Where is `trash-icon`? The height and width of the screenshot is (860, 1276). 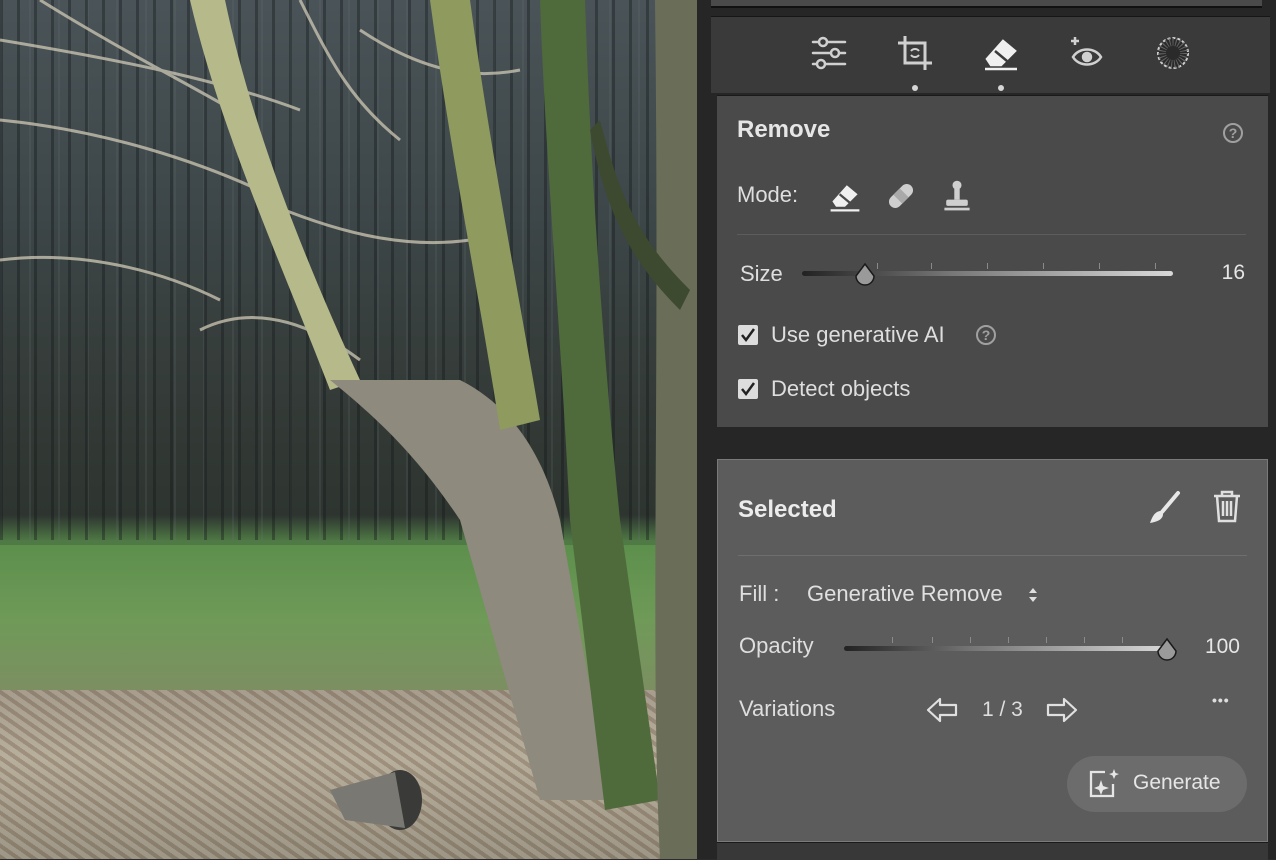
trash-icon is located at coordinates (1227, 506).